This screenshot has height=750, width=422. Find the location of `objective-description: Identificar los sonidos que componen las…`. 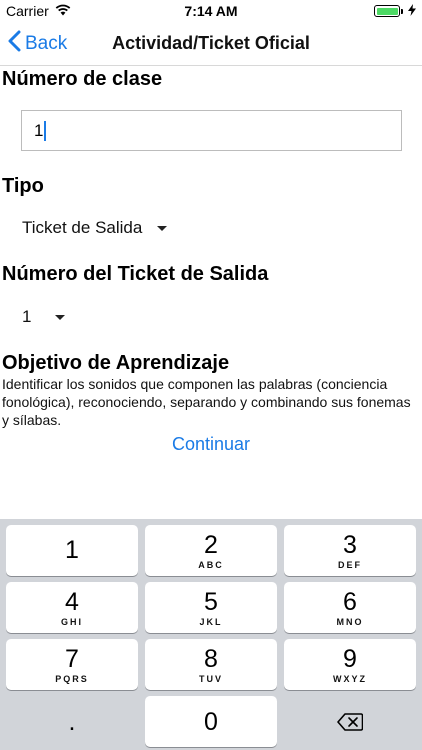

objective-description: Identificar los sonidos que componen las… is located at coordinates (206, 402).